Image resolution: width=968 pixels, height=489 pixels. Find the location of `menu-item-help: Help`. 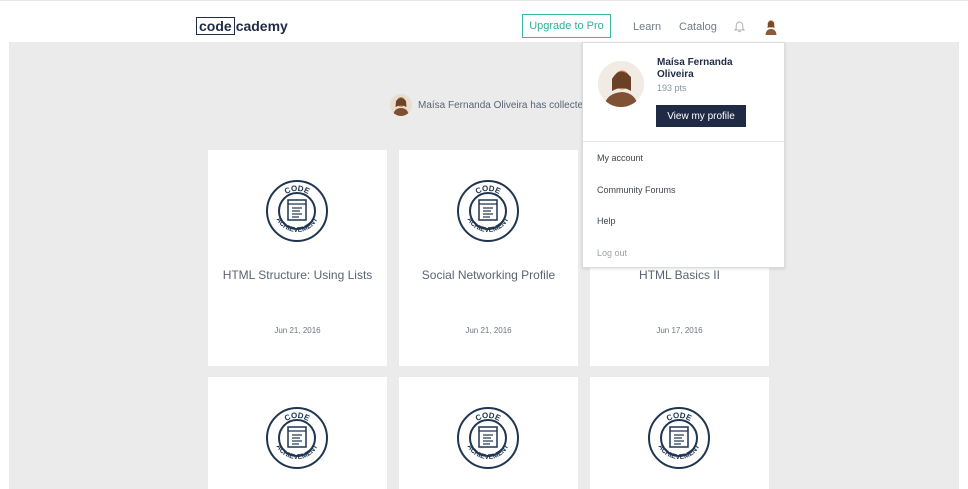

menu-item-help: Help is located at coordinates (606, 221).